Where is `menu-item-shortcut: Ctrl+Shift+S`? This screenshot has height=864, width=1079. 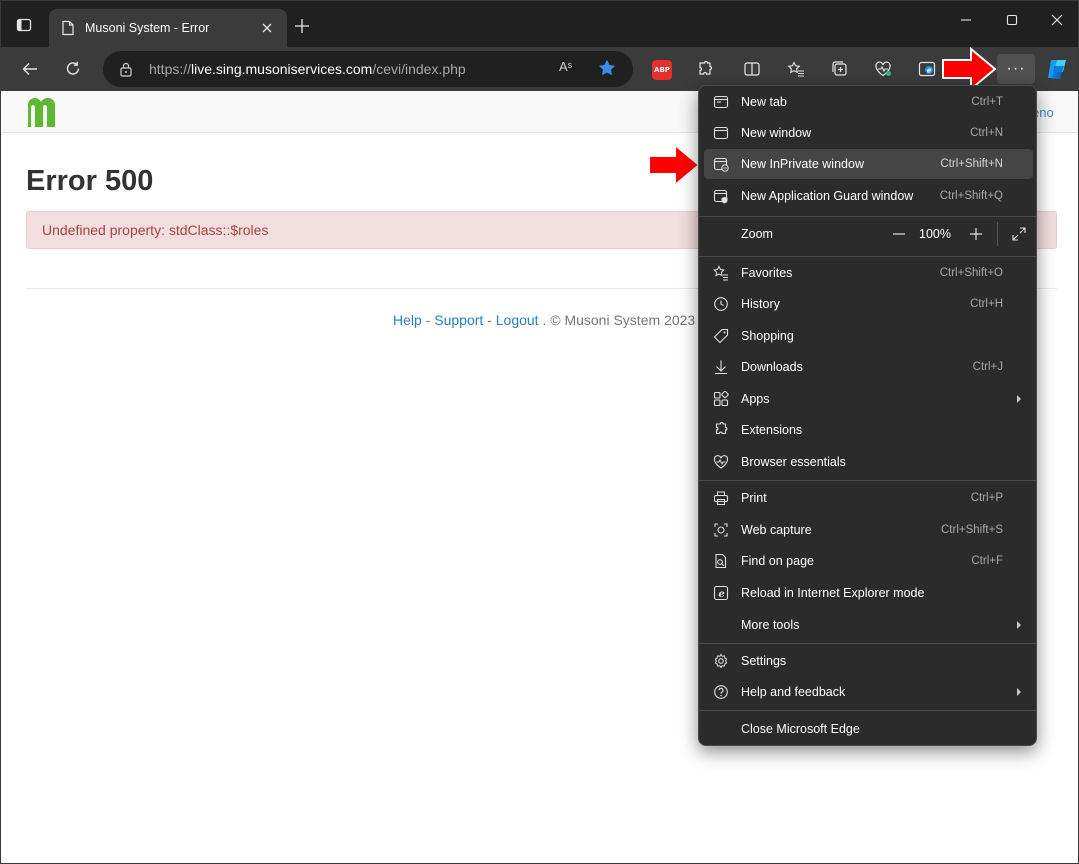
menu-item-shortcut: Ctrl+Shift+S is located at coordinates (972, 530).